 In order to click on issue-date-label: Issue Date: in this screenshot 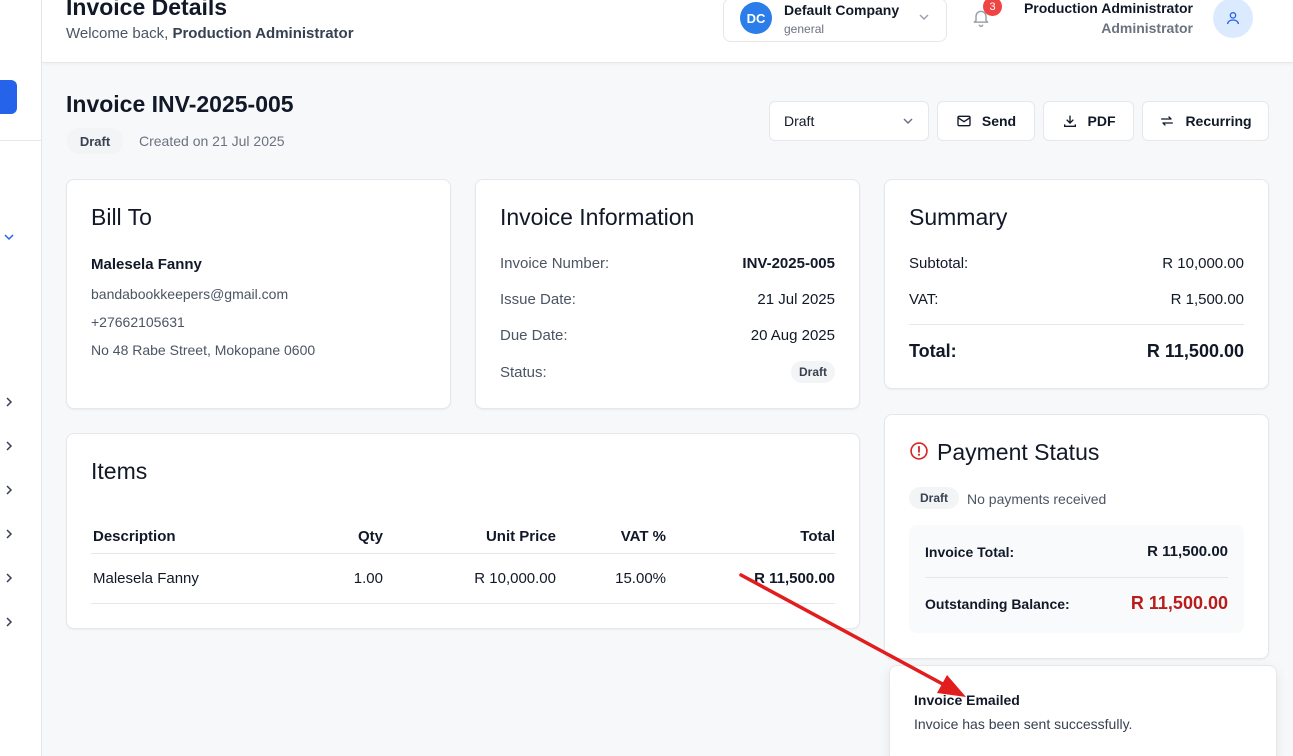, I will do `click(538, 299)`.